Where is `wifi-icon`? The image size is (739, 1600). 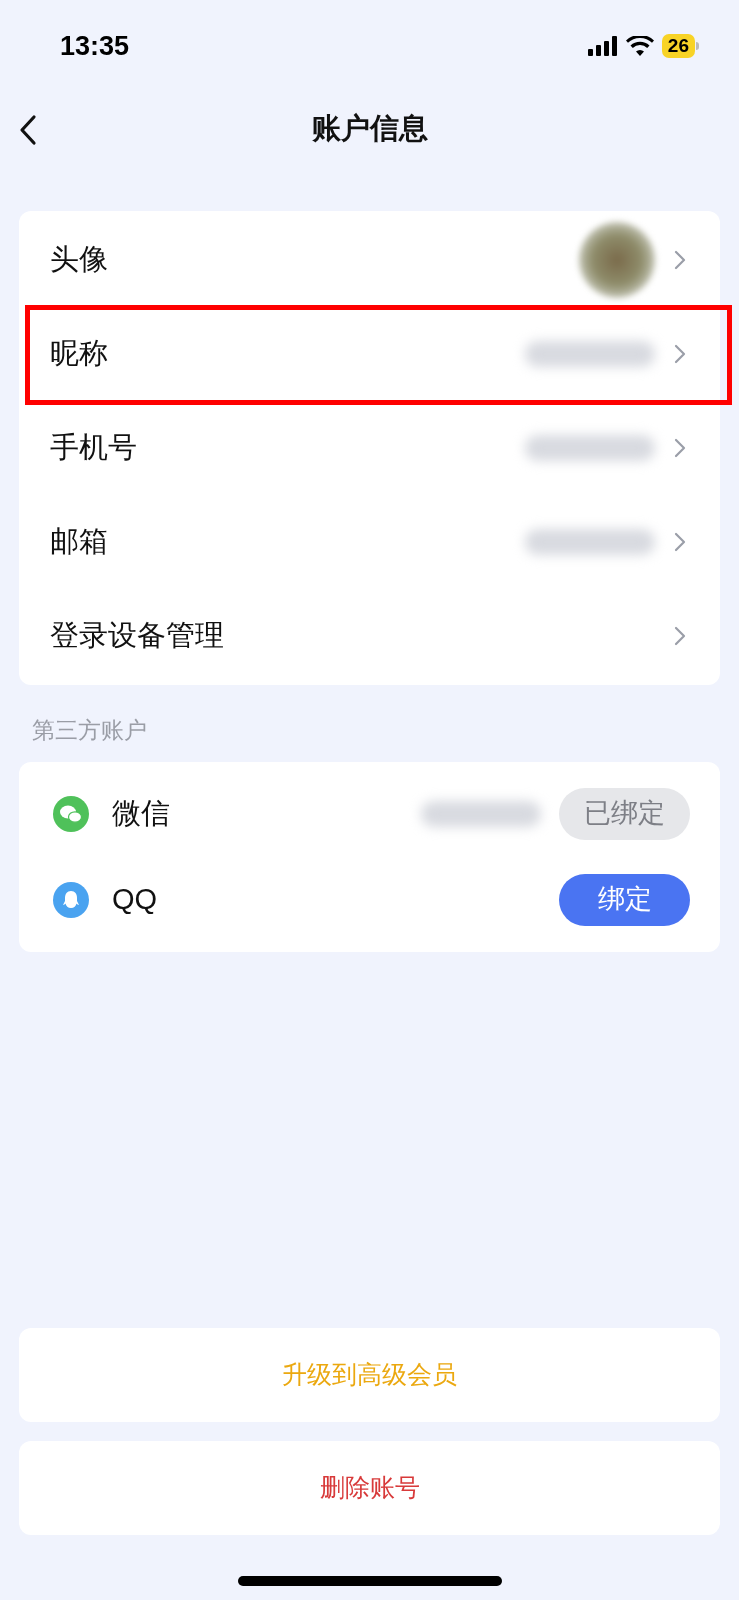 wifi-icon is located at coordinates (639, 46).